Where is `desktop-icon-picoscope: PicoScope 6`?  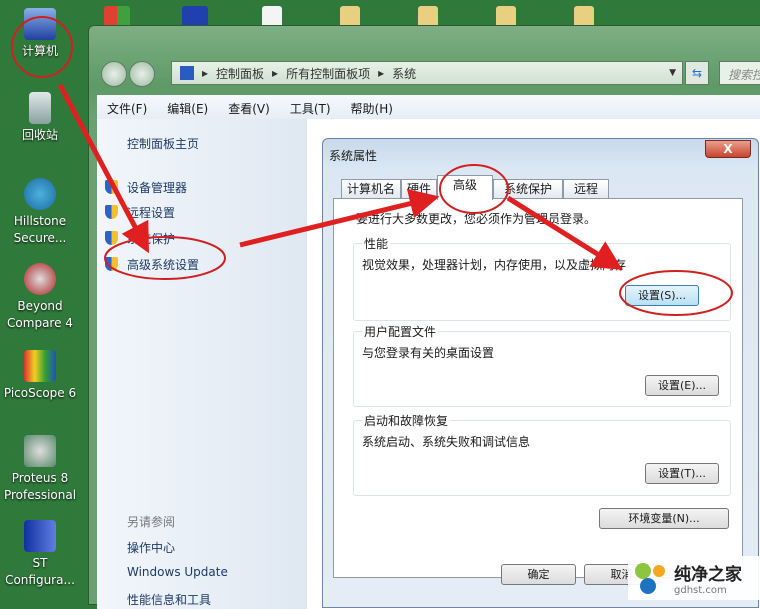
desktop-icon-picoscope: PicoScope 6 is located at coordinates (40, 376).